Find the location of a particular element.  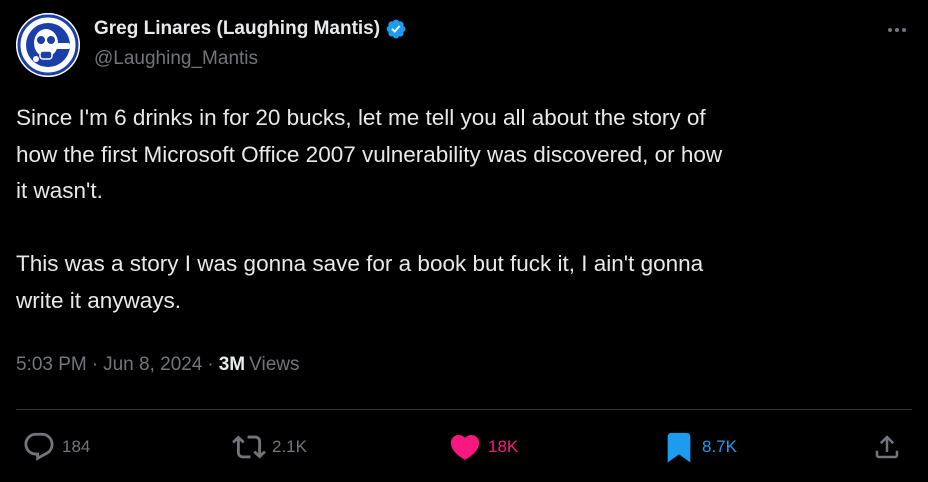

tweet-time: 5:03 PM is located at coordinates (51, 365).